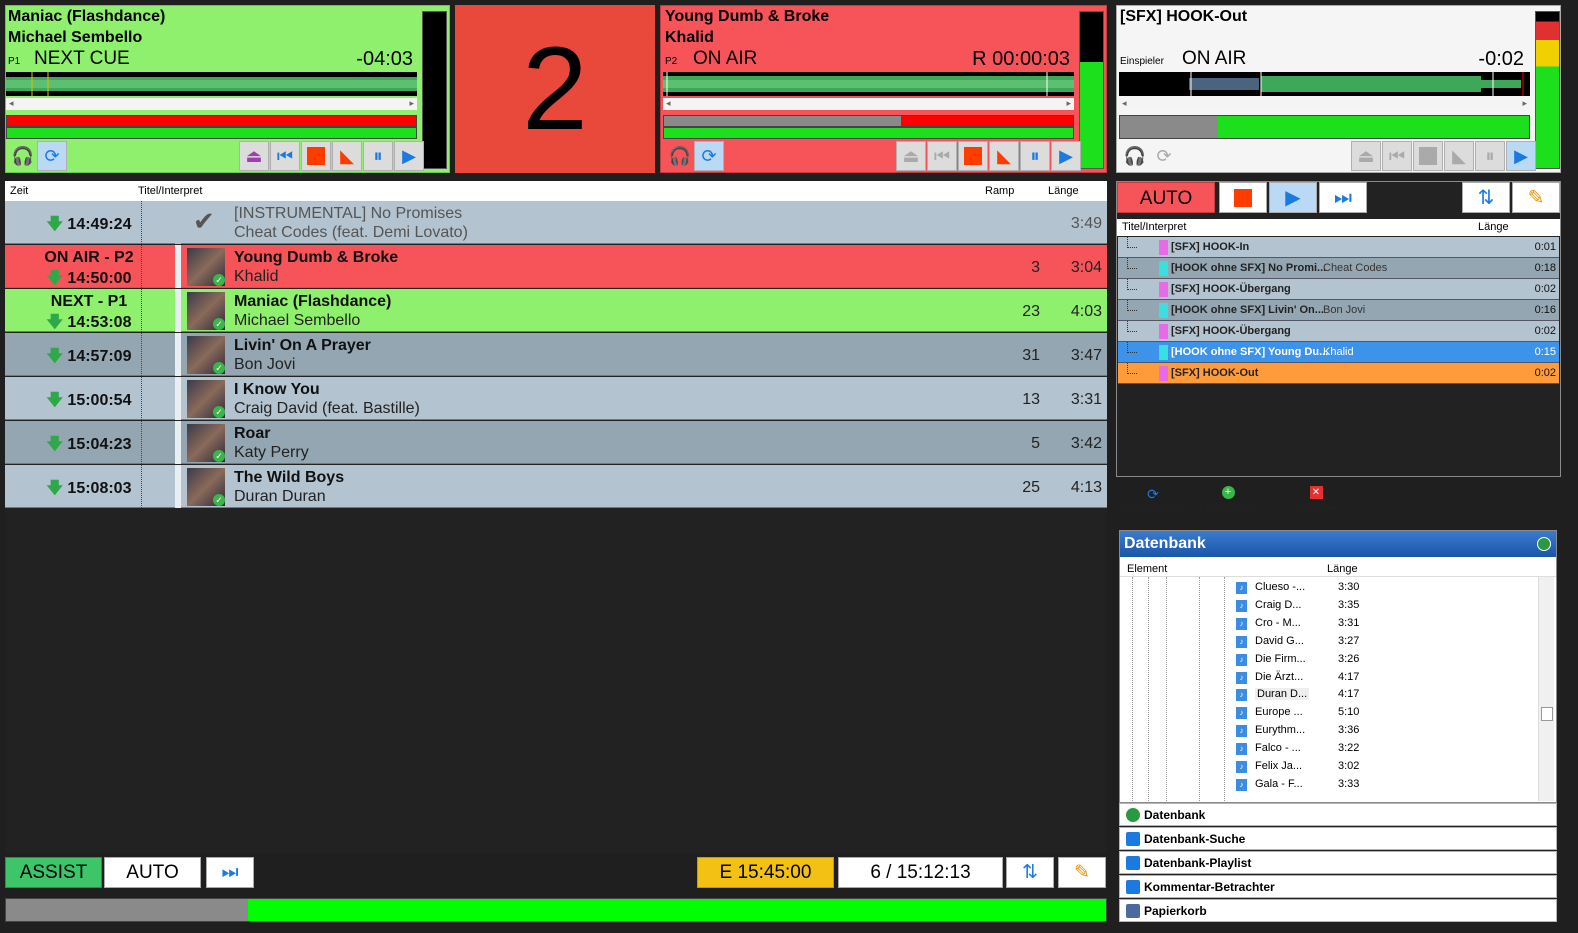 This screenshot has height=933, width=1578. I want to click on database-section: Datenbank-Playlist, so click(1338, 862).